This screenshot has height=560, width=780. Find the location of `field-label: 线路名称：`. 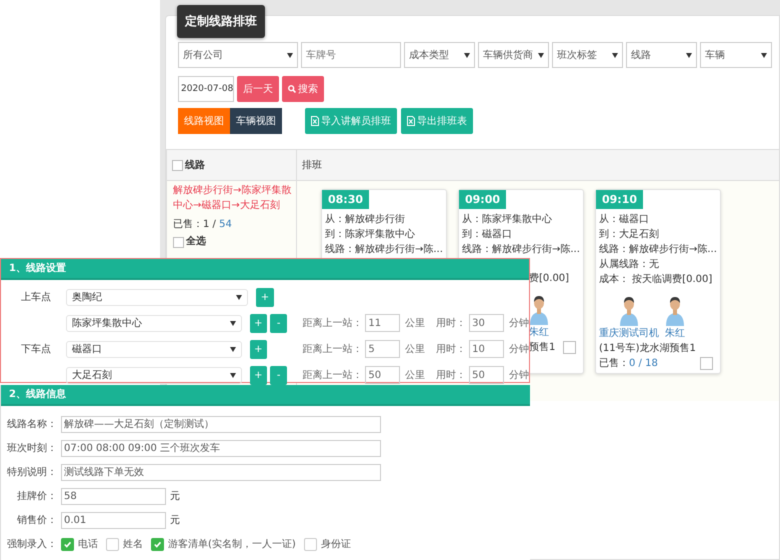

field-label: 线路名称： is located at coordinates (31, 424).